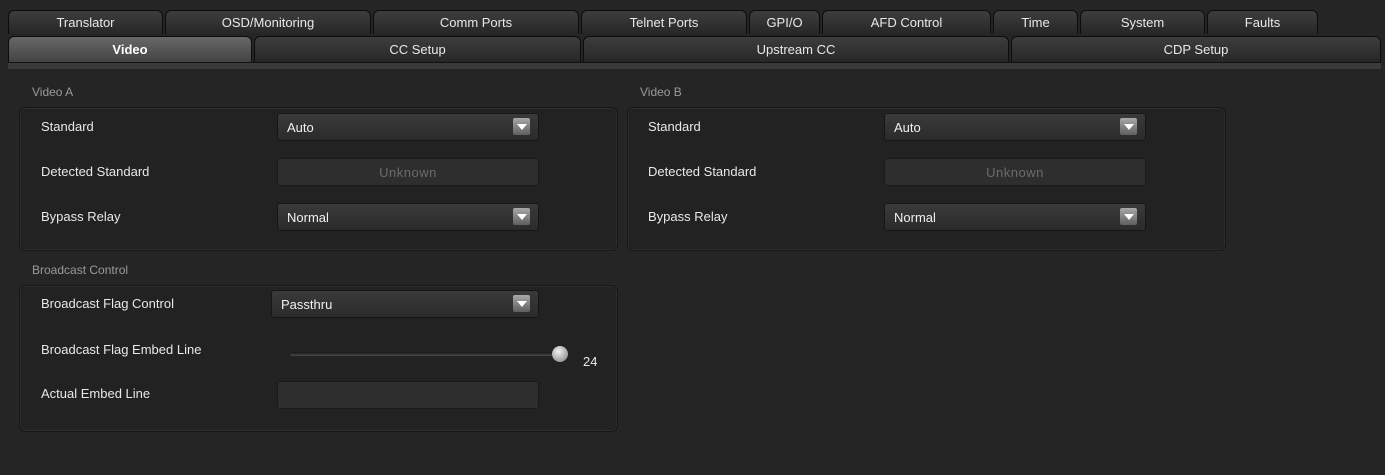  What do you see at coordinates (408, 172) in the screenshot?
I see `video-a-detected-value: Unknown` at bounding box center [408, 172].